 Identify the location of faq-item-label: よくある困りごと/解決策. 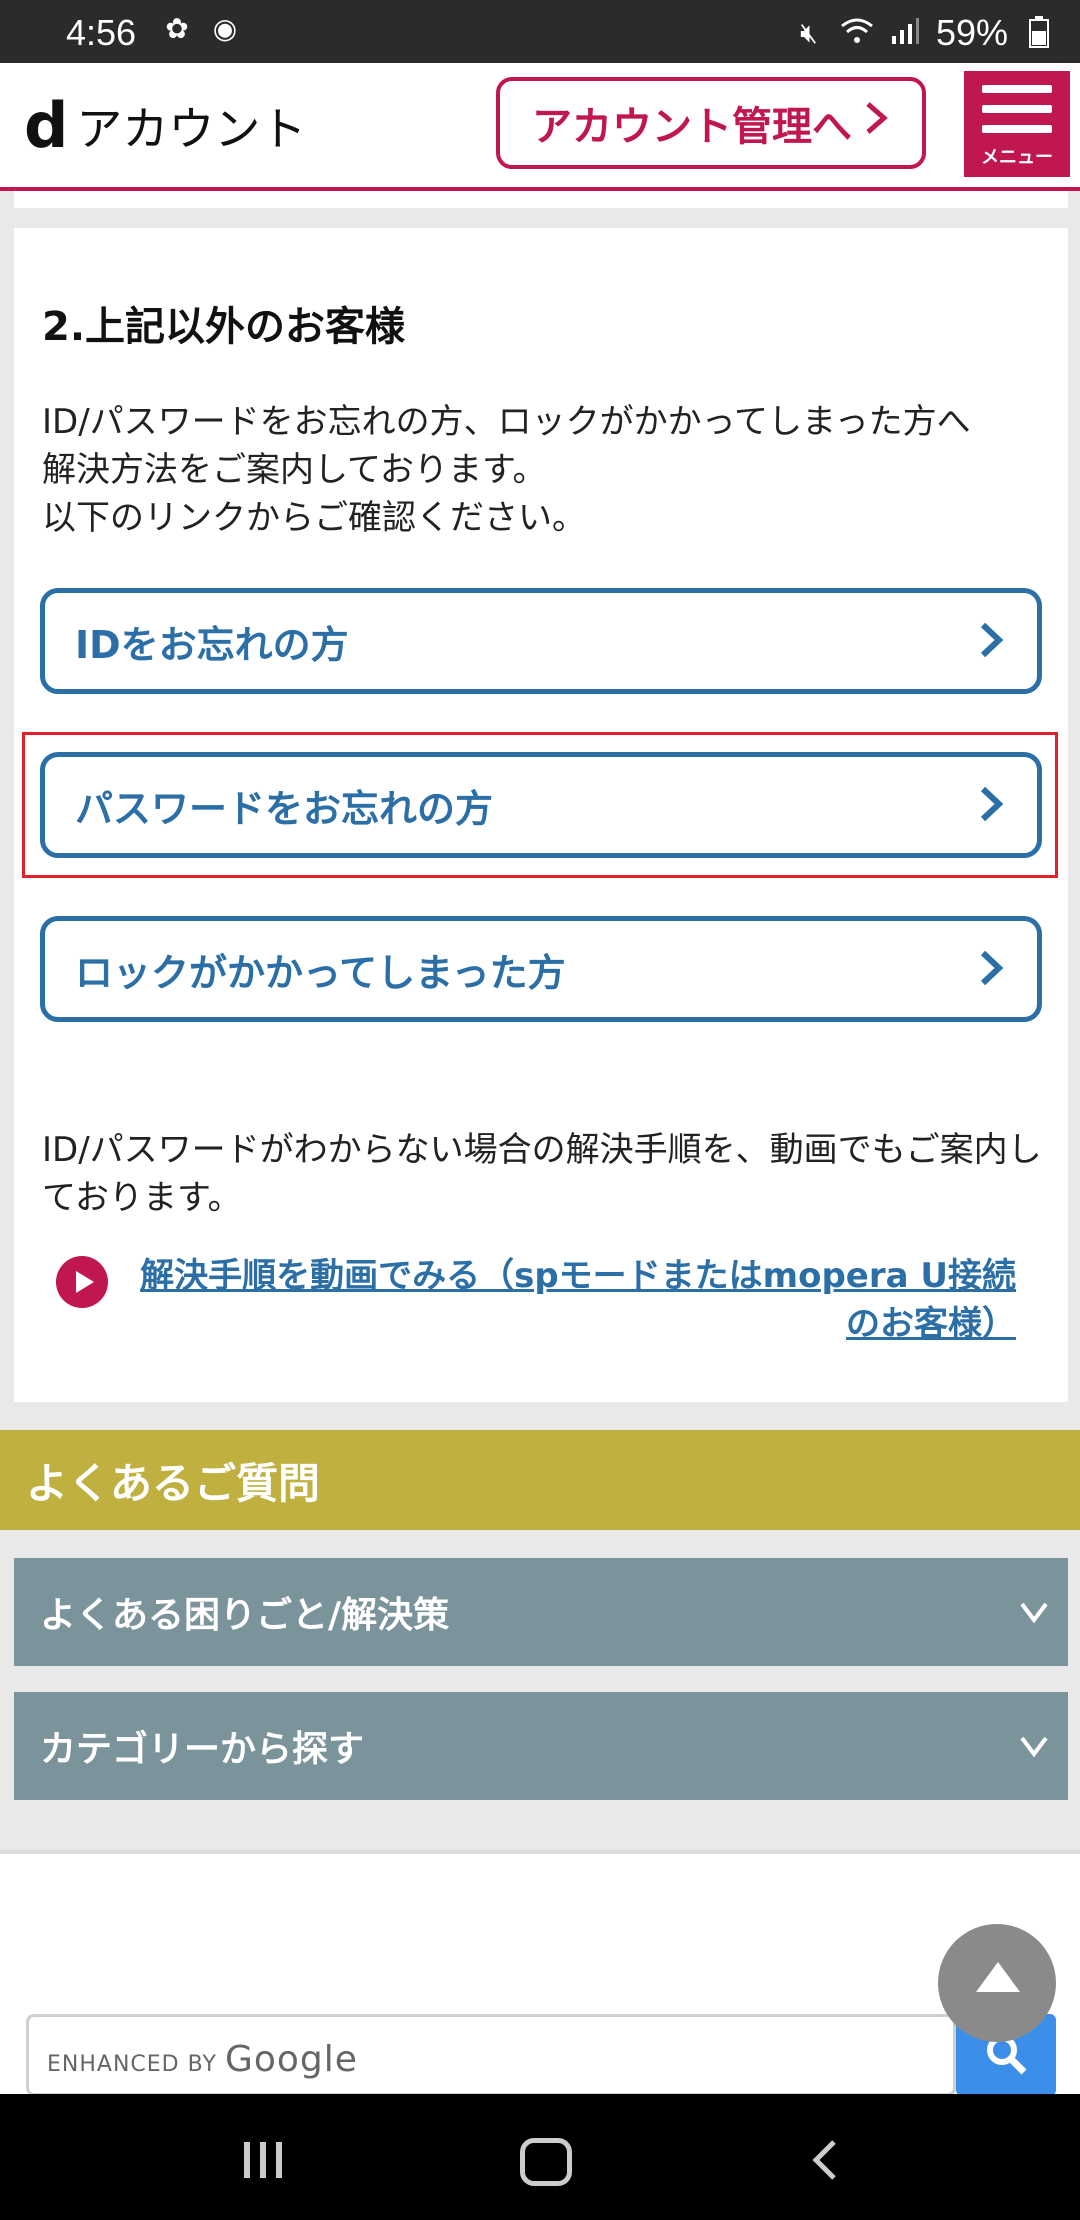
(245, 1615).